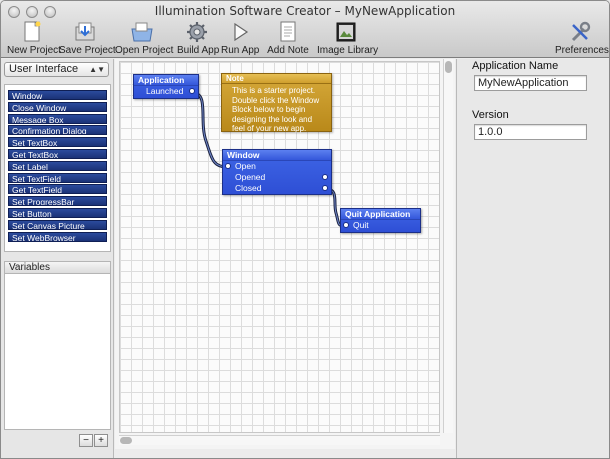 The height and width of the screenshot is (459, 610). Describe the element at coordinates (277, 155) in the screenshot. I see `window-block-title: Window` at that location.